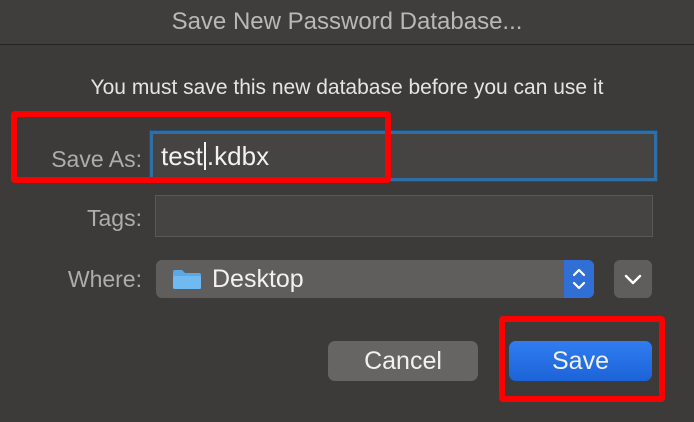 The width and height of the screenshot is (694, 422). I want to click on folder-icon, so click(187, 279).